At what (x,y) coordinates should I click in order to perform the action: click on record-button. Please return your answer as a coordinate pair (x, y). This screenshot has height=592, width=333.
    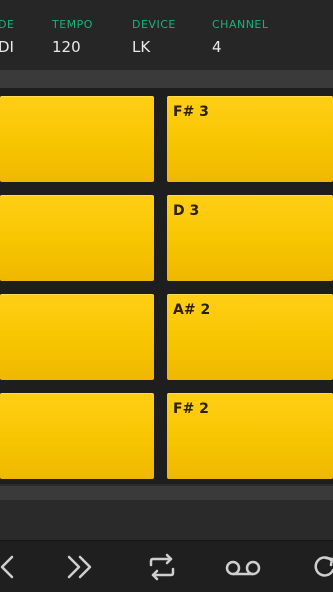
    Looking at the image, I should click on (243, 567).